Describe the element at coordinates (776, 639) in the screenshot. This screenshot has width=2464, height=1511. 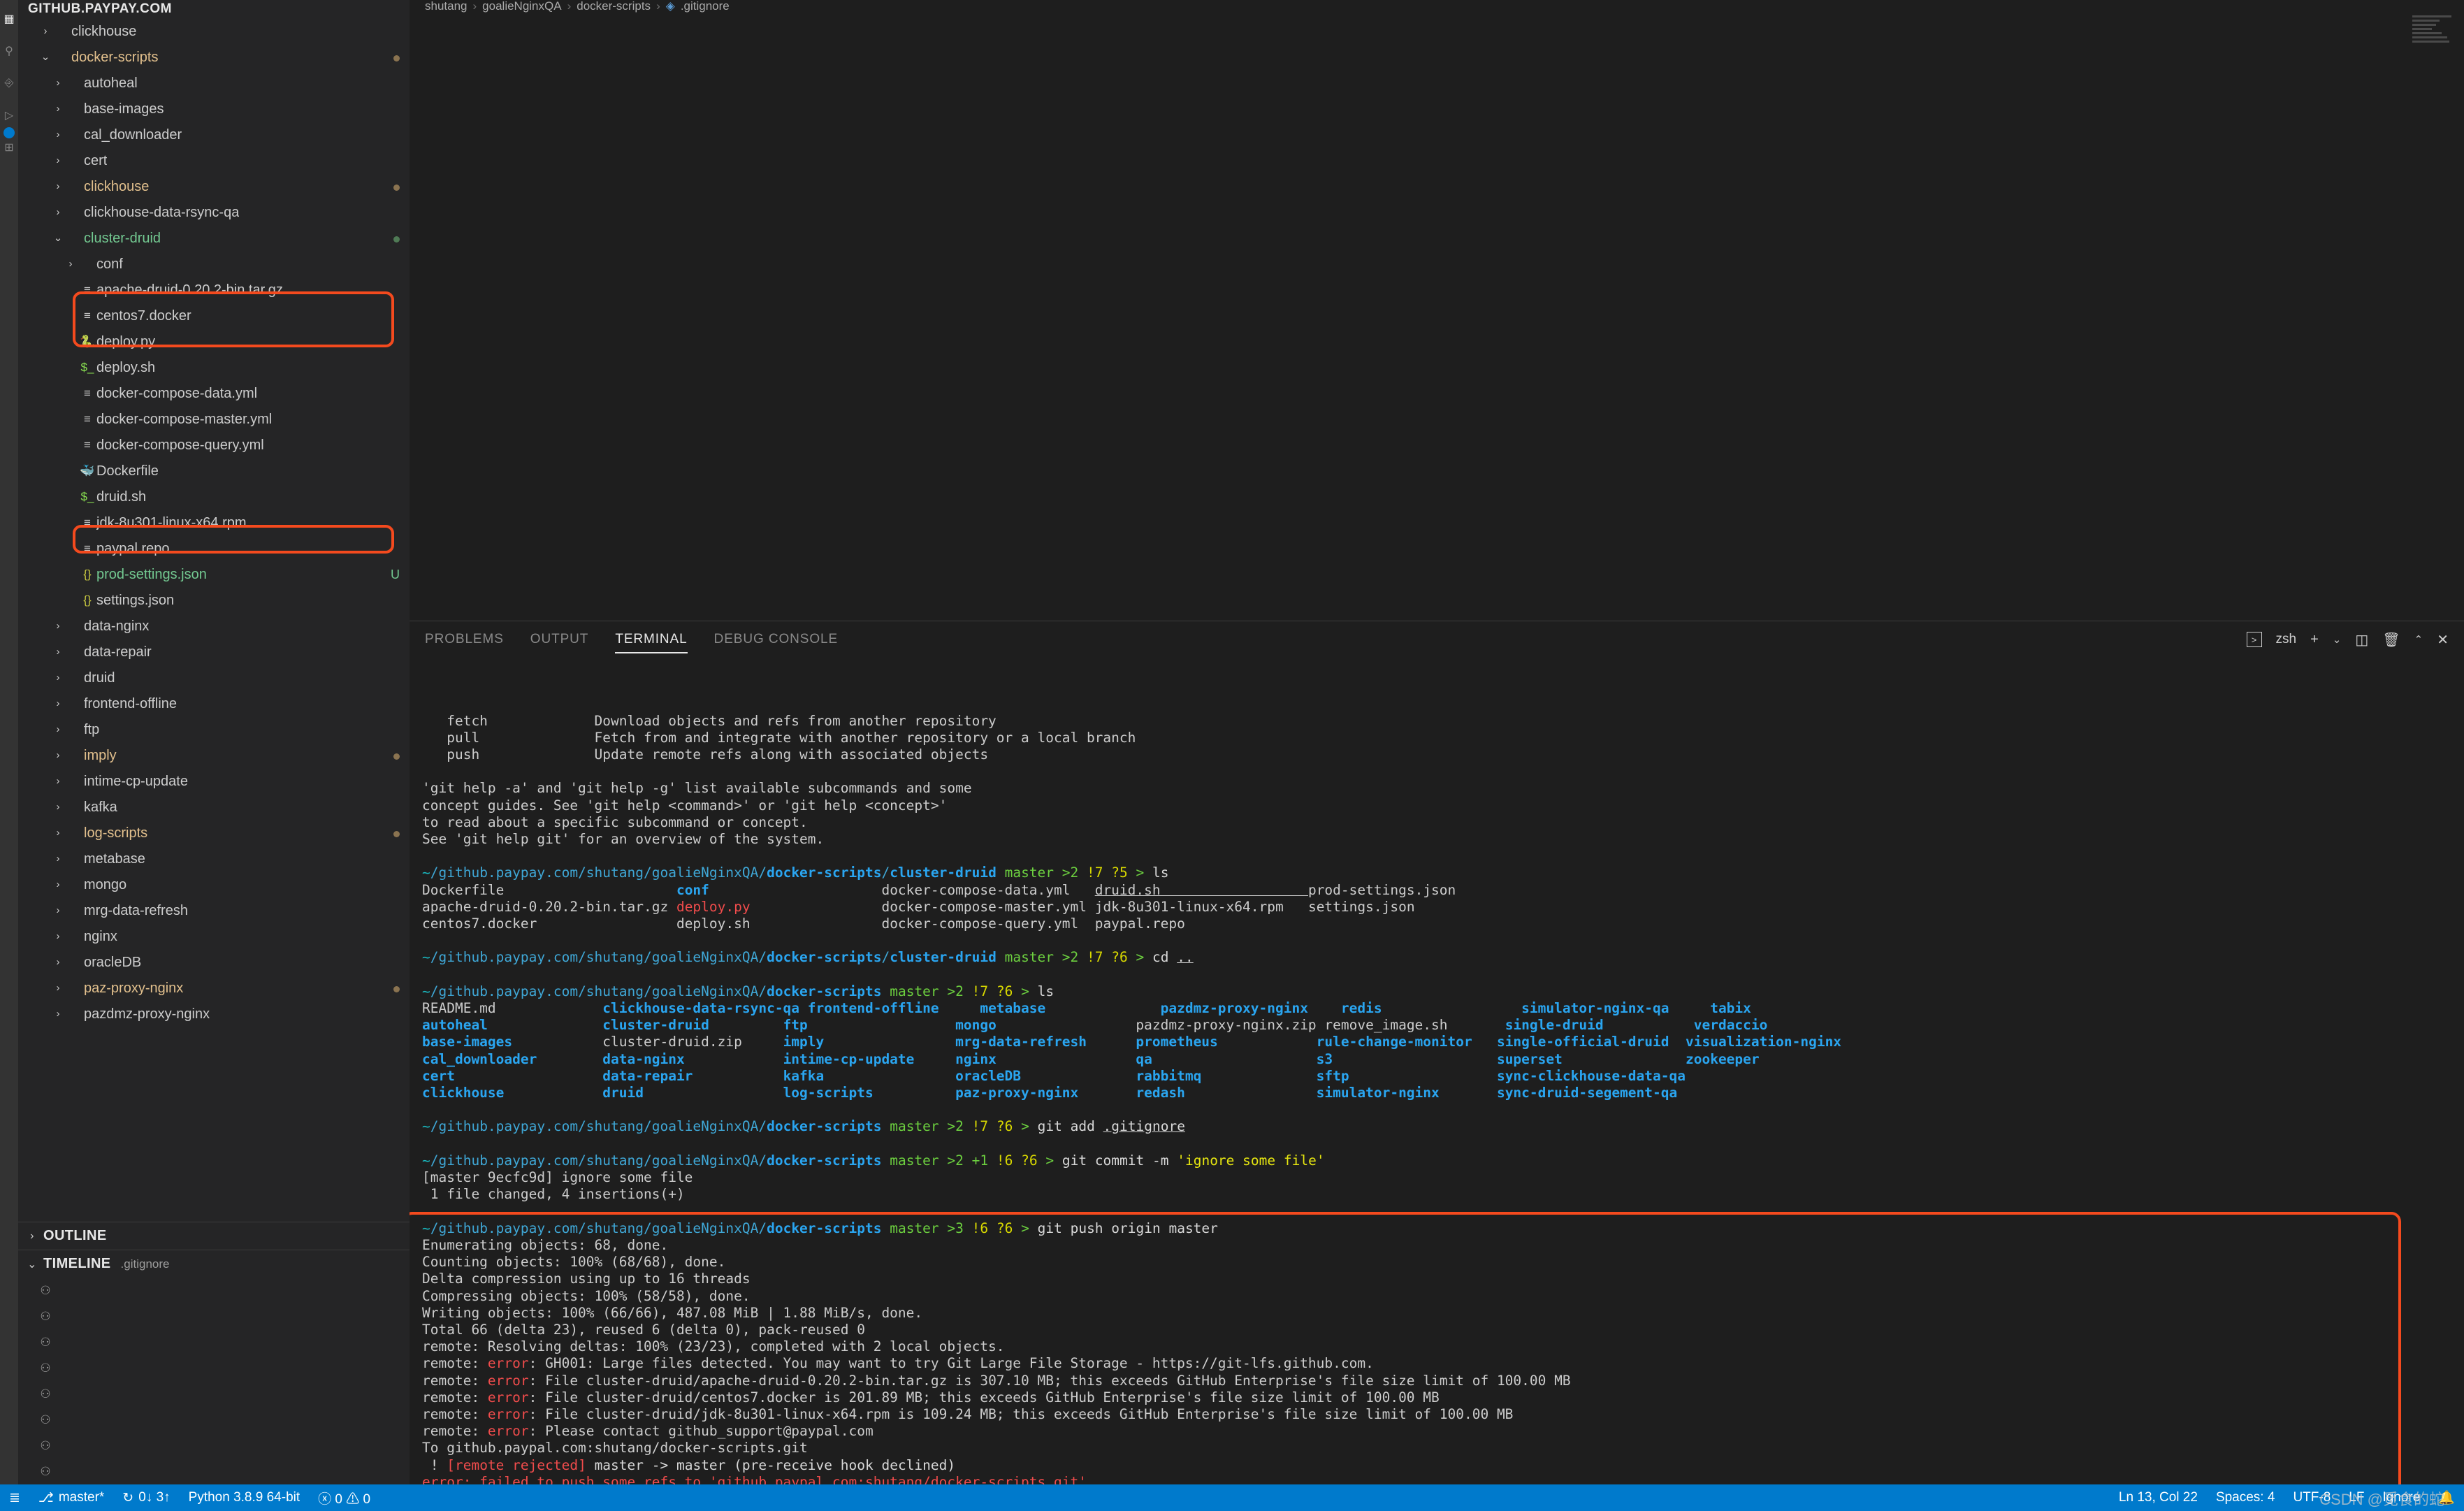
I see `tab-debug-console: DEBUG CONSOLE` at that location.